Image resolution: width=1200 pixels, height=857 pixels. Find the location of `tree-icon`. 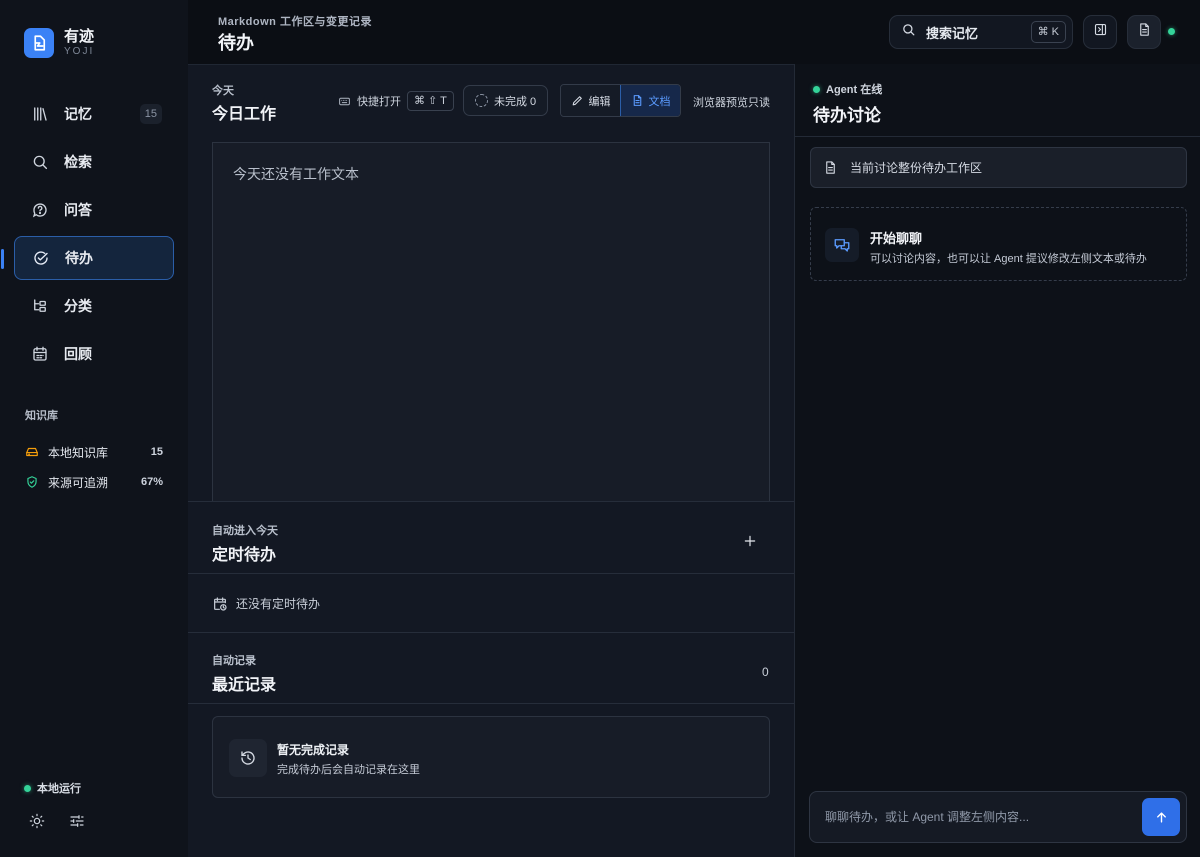

tree-icon is located at coordinates (40, 306).